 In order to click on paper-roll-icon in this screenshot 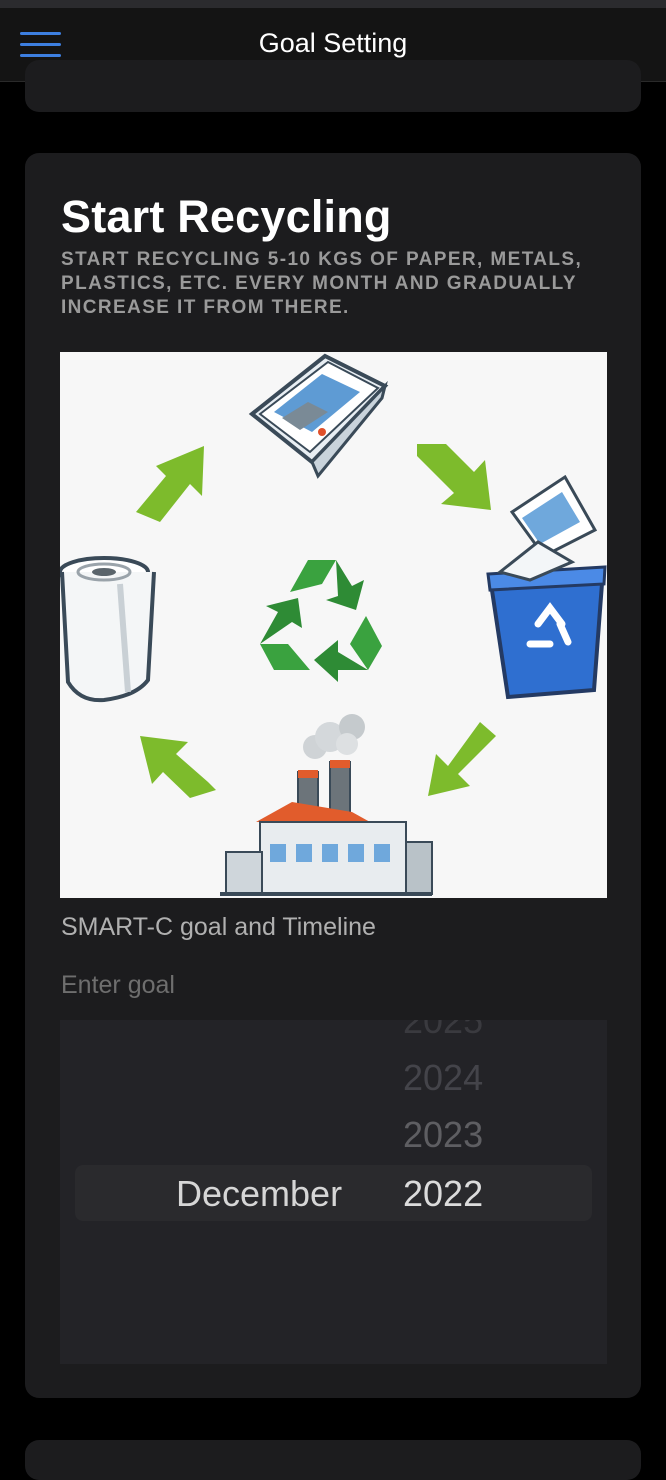, I will do `click(107, 629)`.